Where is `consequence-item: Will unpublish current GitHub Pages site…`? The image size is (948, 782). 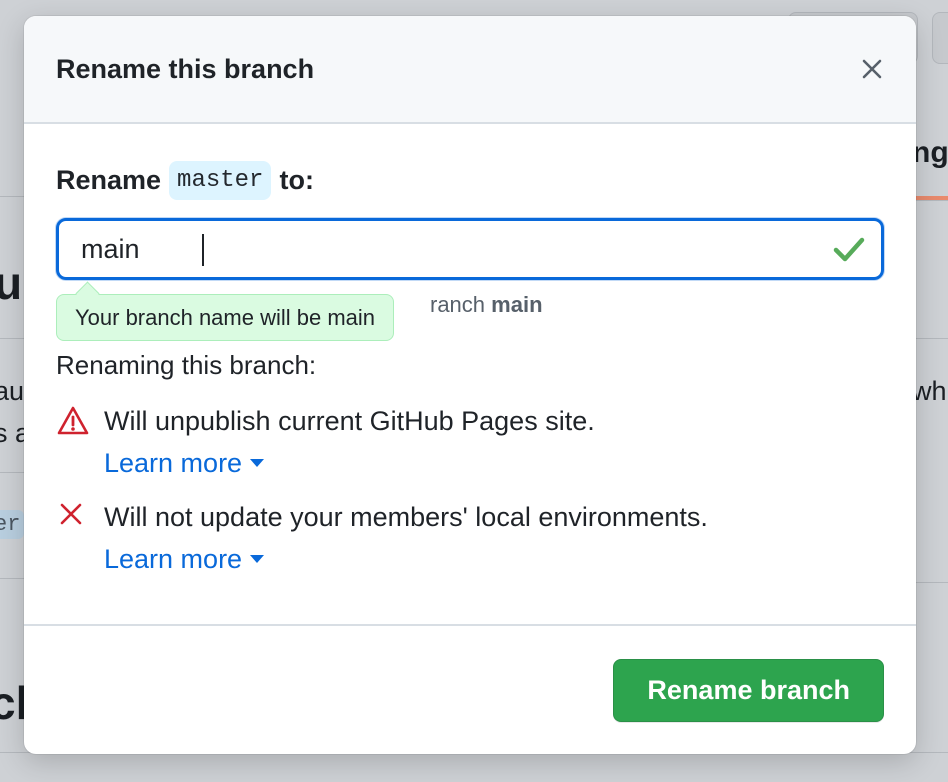
consequence-item: Will unpublish current GitHub Pages site… is located at coordinates (470, 442).